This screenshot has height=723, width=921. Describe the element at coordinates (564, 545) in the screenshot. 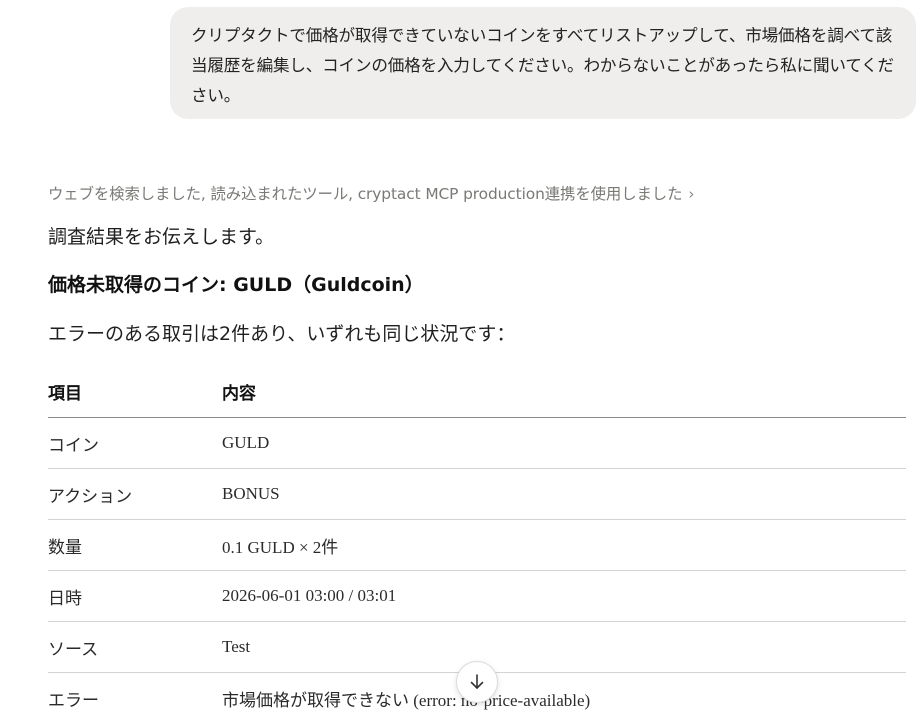

I see `table-cell-value: 0.1 GULD × 2件` at that location.